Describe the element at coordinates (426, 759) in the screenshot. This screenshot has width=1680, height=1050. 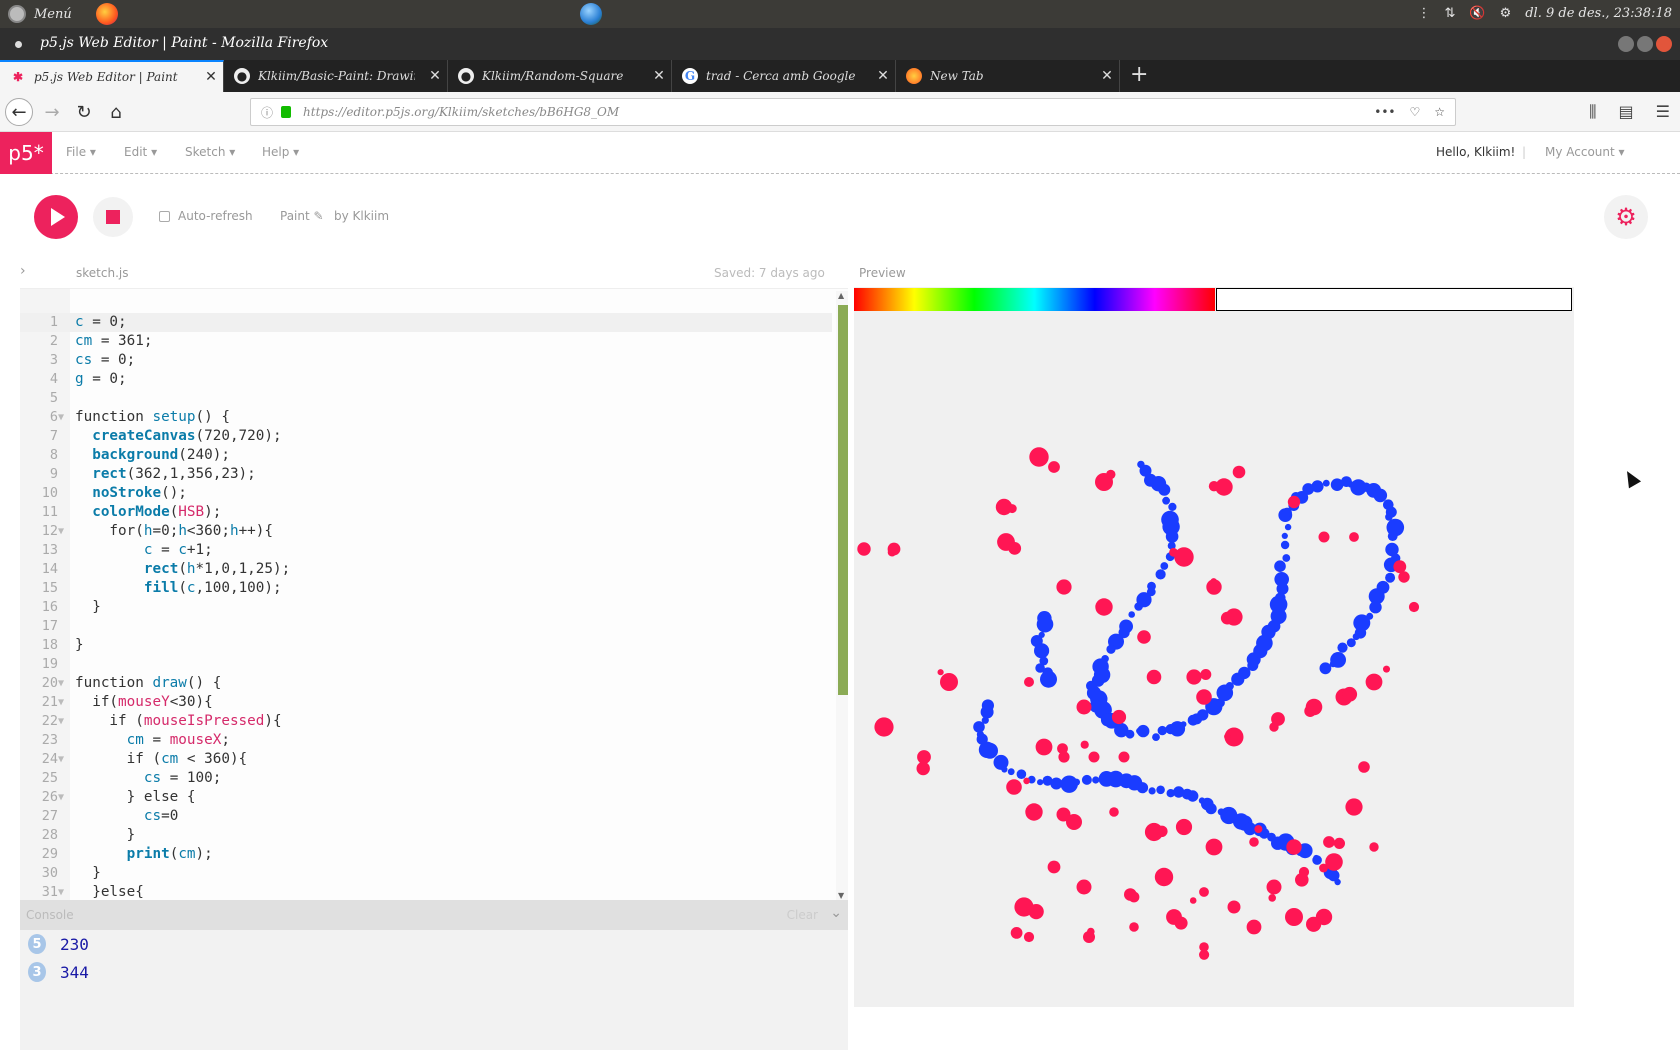
I see `code-line: 24 ▼ if (cm < 360){` at that location.